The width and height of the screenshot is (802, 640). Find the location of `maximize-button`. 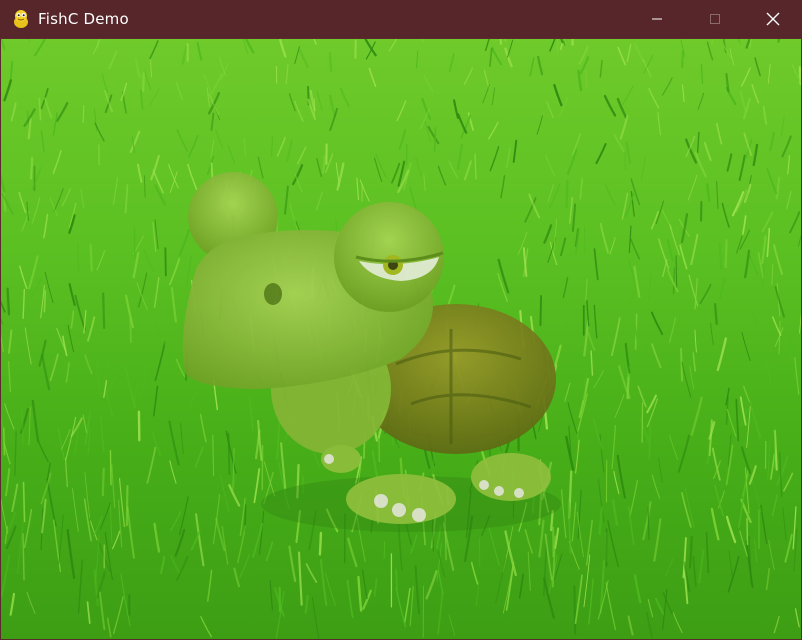

maximize-button is located at coordinates (715, 19).